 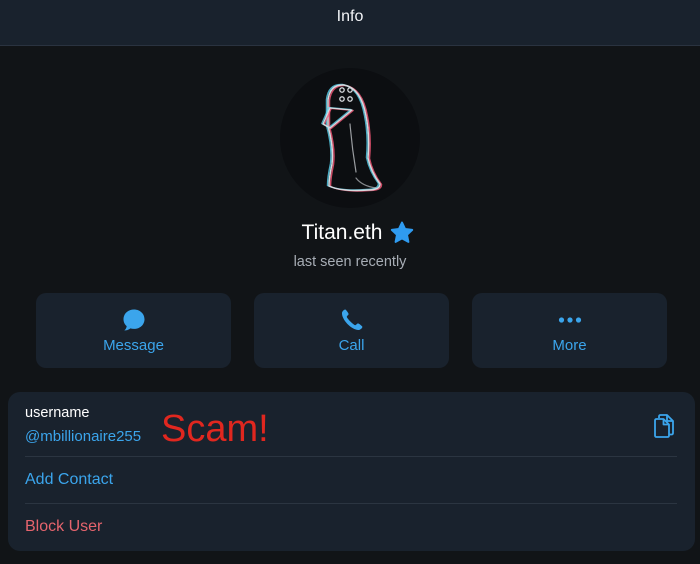 What do you see at coordinates (215, 429) in the screenshot?
I see `scam-annotation: Scam!` at bounding box center [215, 429].